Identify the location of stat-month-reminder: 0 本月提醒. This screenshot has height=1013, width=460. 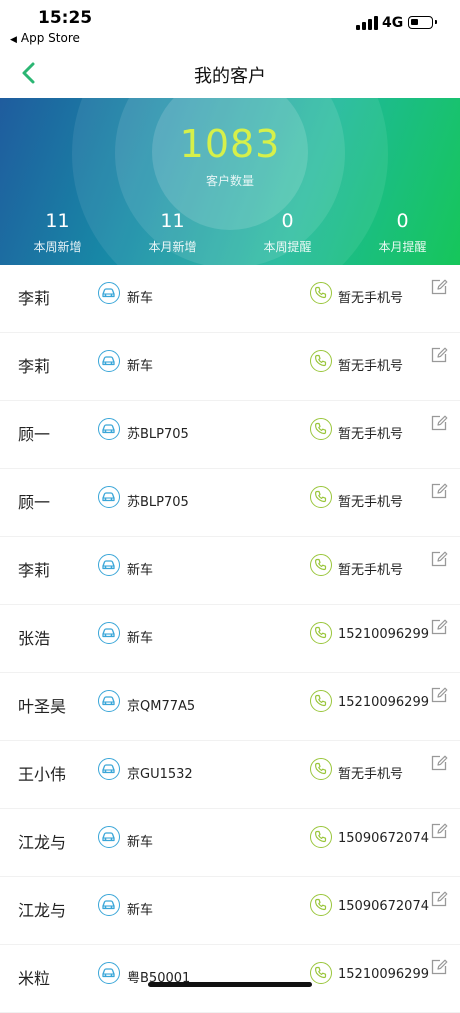
(402, 232).